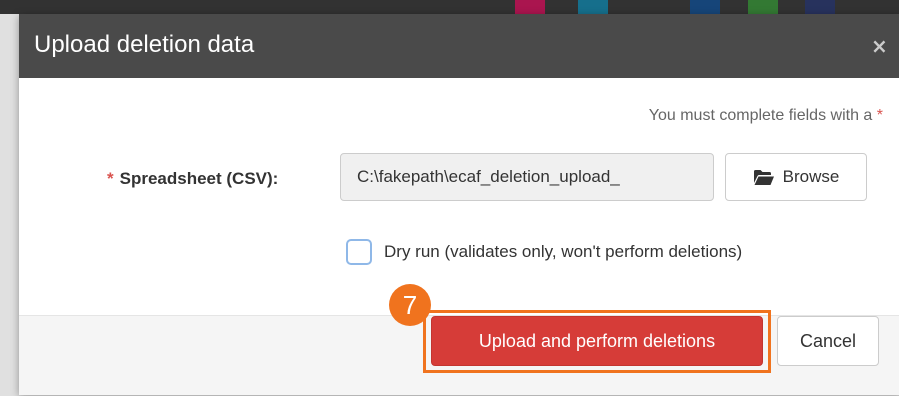  I want to click on spreadsheet-label-text: Spreadsheet (CSV):, so click(199, 178).